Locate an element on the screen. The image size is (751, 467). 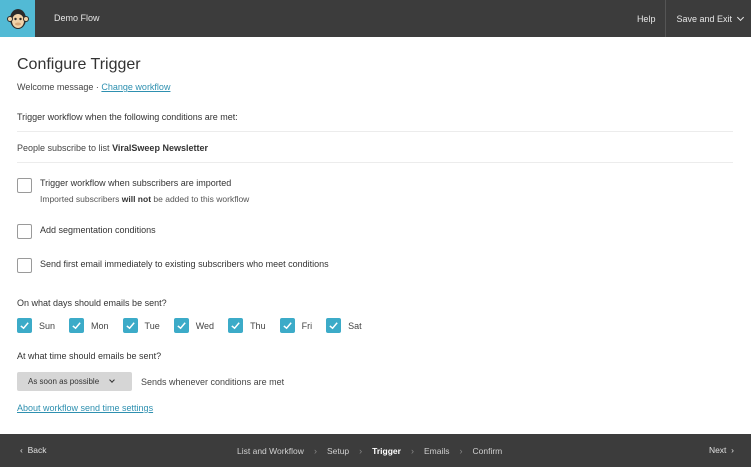
time-question: At what time should emails be sent? is located at coordinates (89, 356).